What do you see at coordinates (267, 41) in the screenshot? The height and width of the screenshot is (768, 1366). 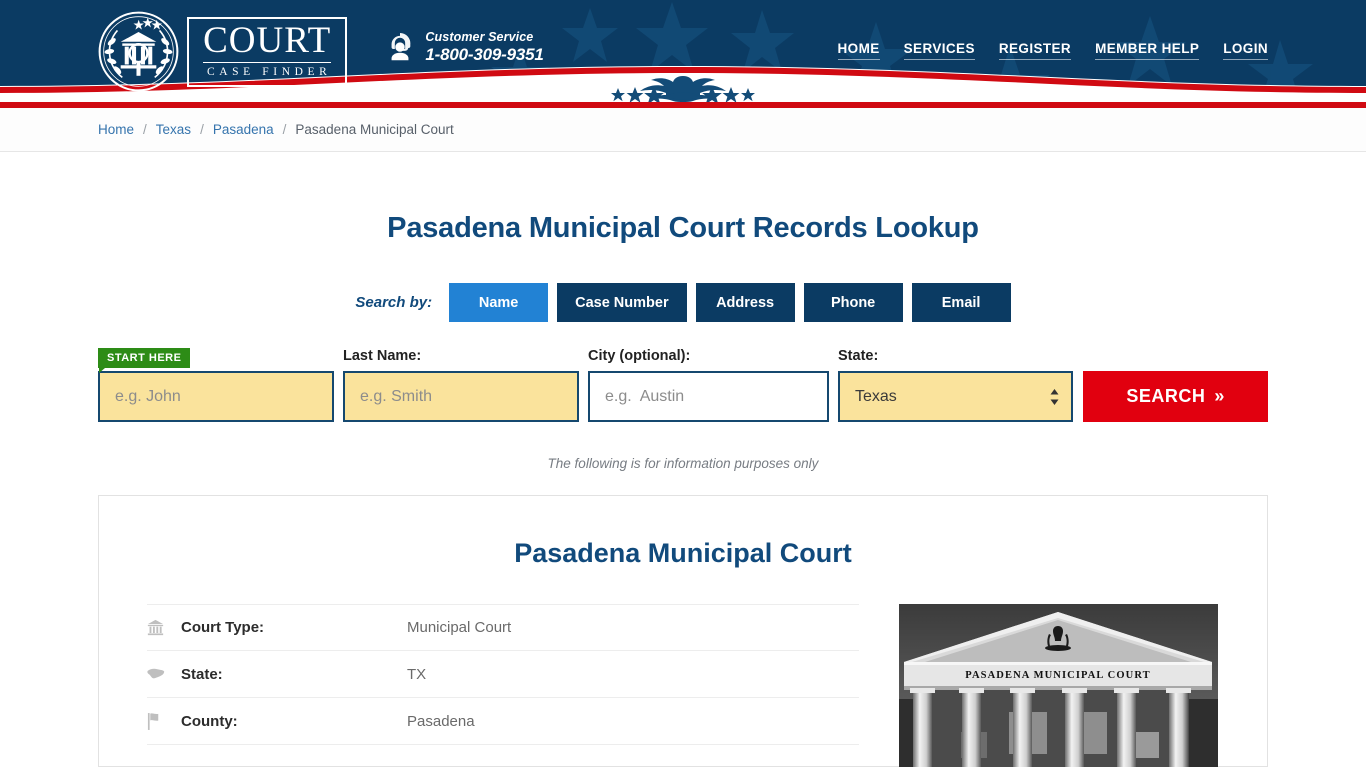 I see `logo-title: COURT` at bounding box center [267, 41].